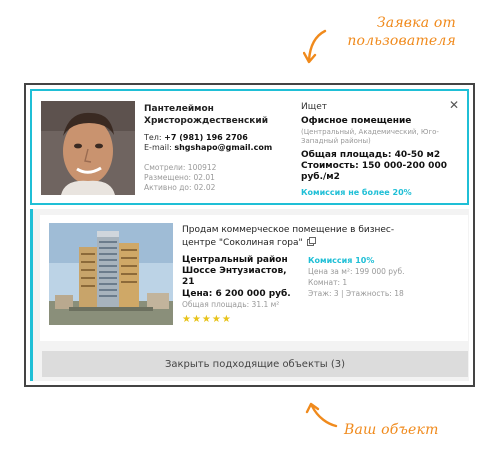 Image resolution: width=500 pixels, height=450 pixels. I want to click on object-rooms: Комнат: 1, so click(328, 282).